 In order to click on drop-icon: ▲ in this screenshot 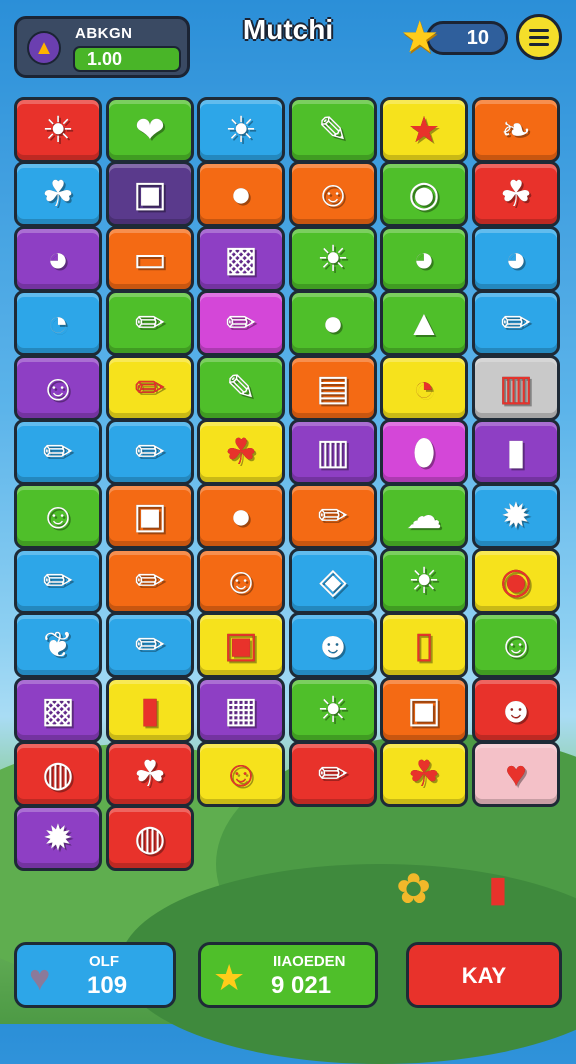, I will do `click(424, 322)`.